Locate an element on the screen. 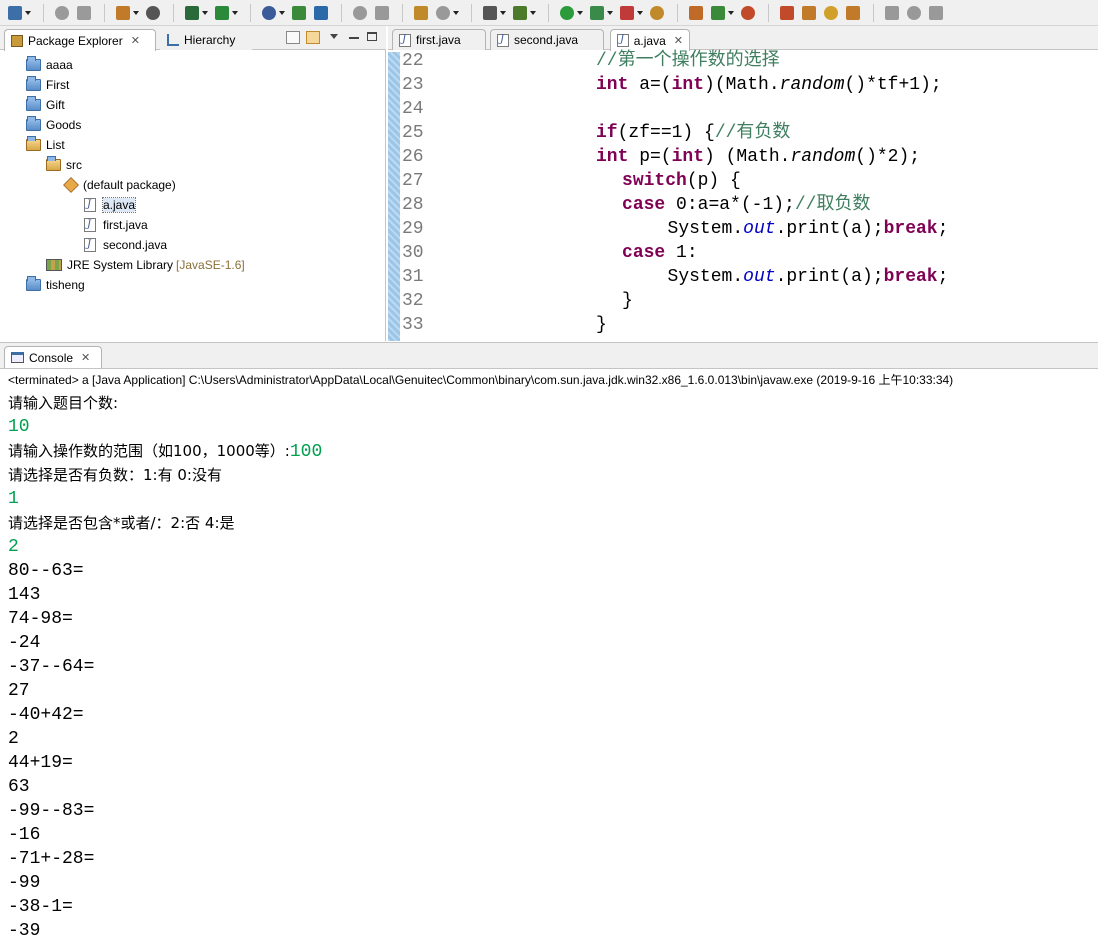 The height and width of the screenshot is (935, 1098). run-tool-icon is located at coordinates (225, 13).